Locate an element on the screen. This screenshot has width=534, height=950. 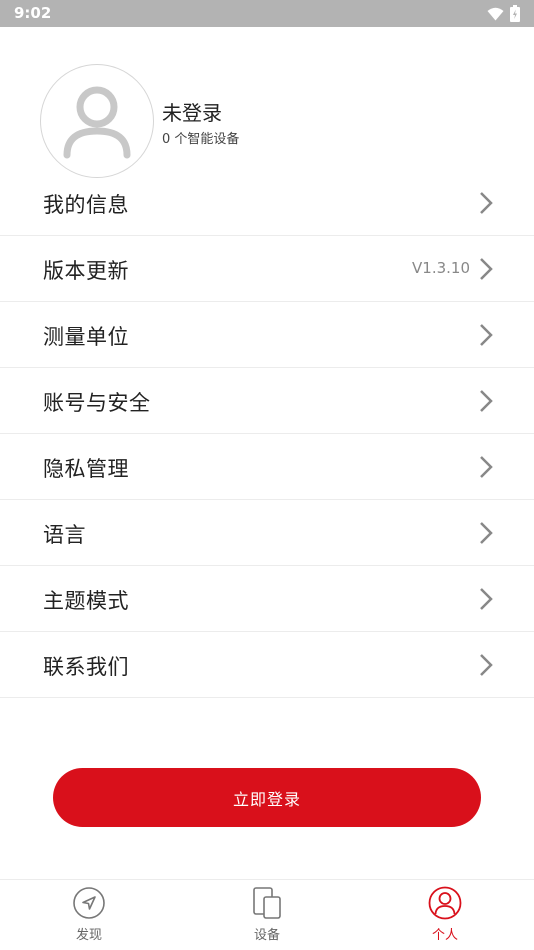
menu-item-label: 账号与安全 is located at coordinates (97, 403).